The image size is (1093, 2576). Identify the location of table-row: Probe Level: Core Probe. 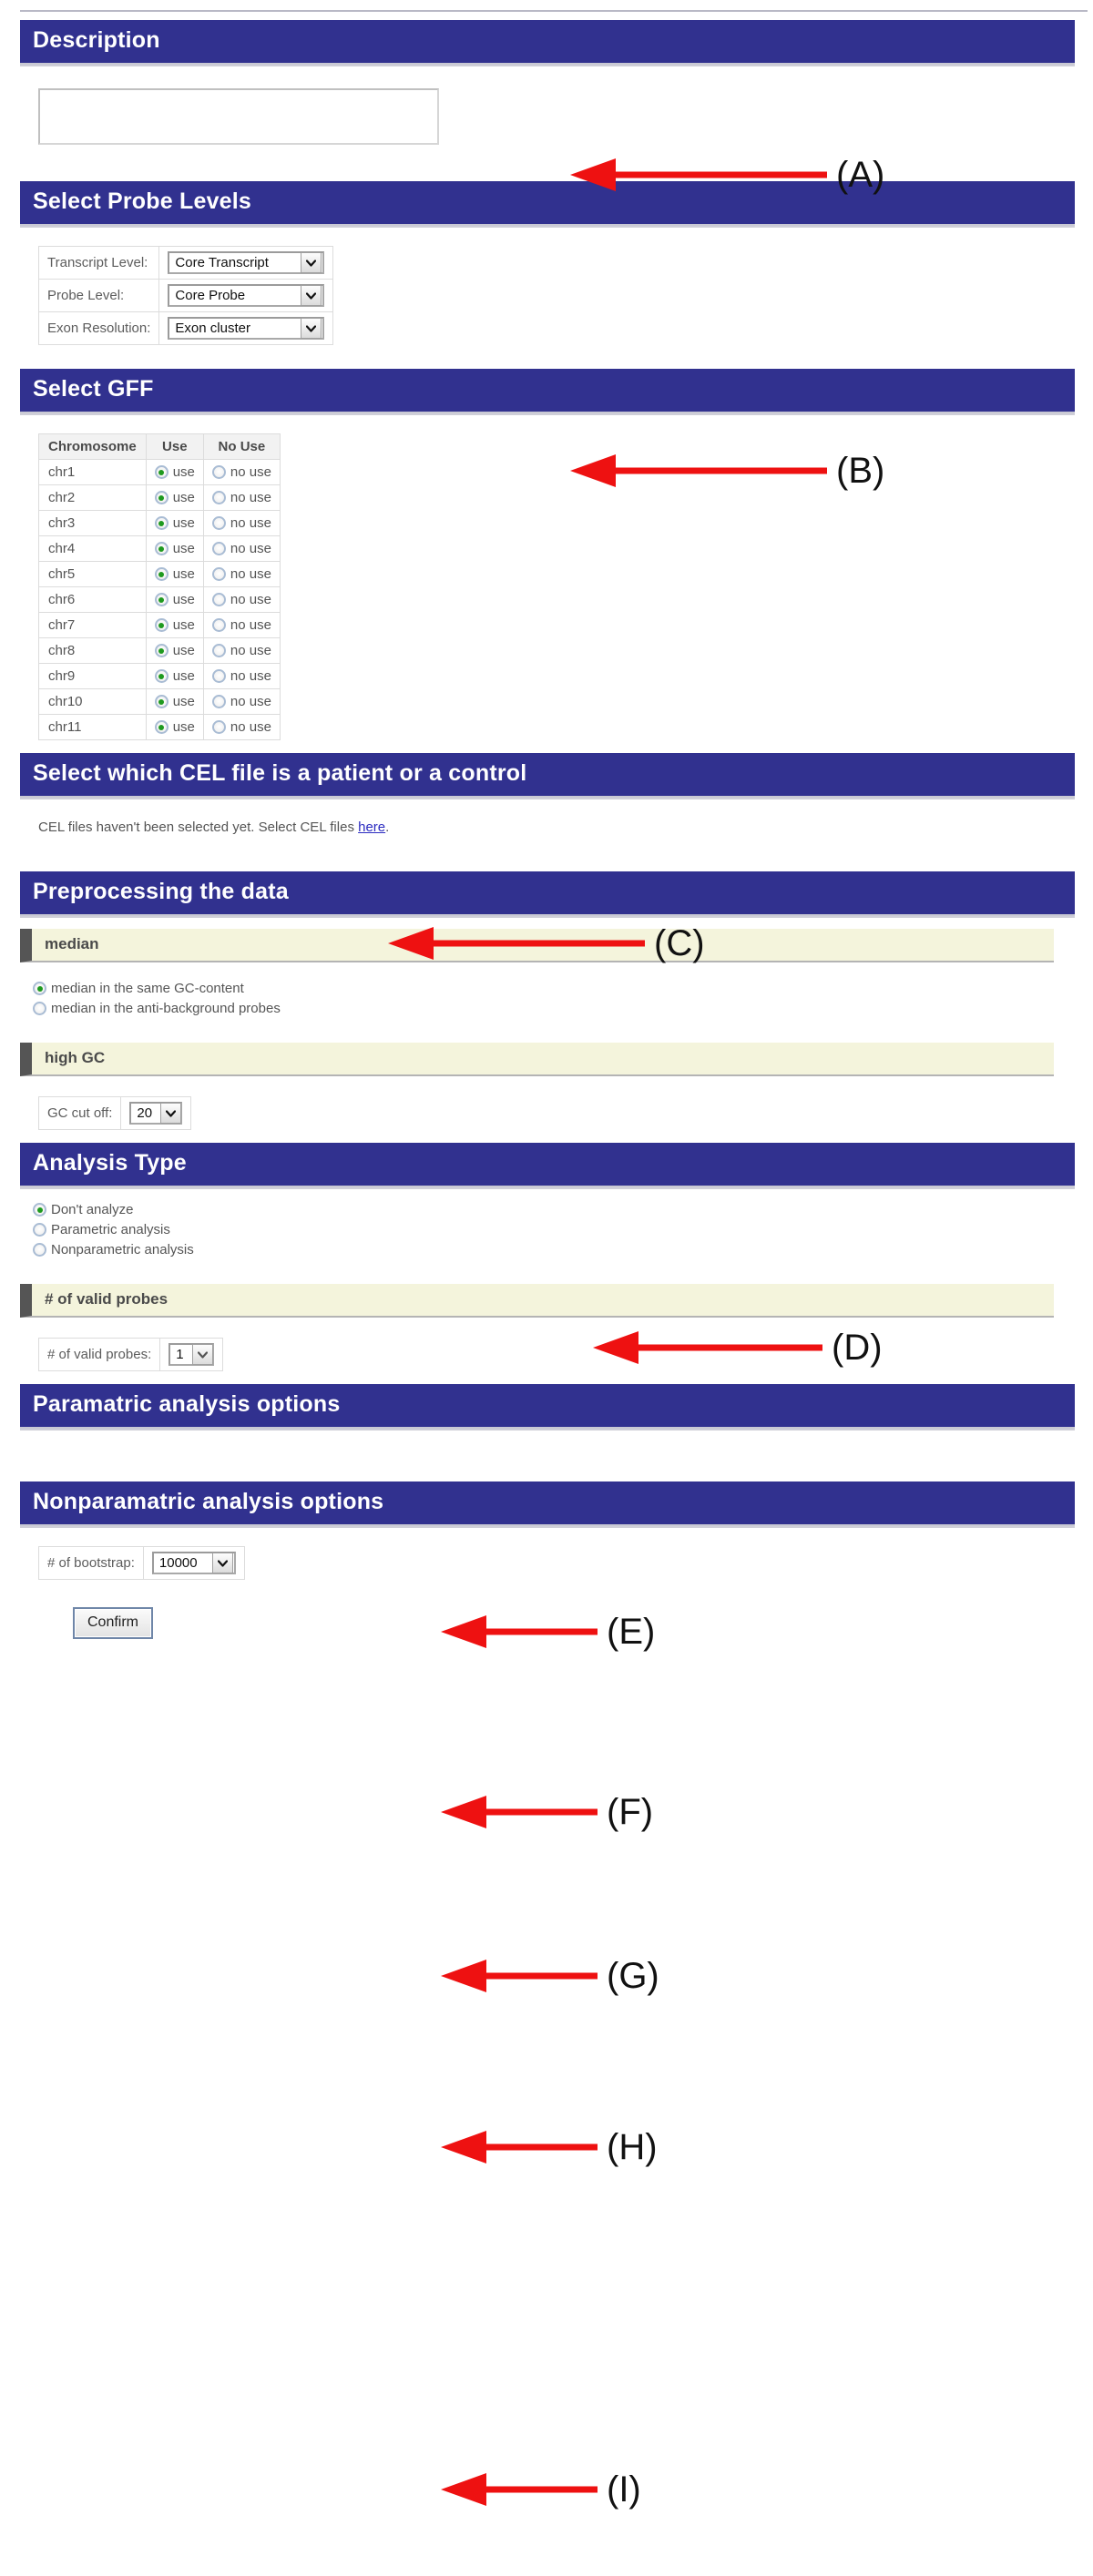
(186, 295).